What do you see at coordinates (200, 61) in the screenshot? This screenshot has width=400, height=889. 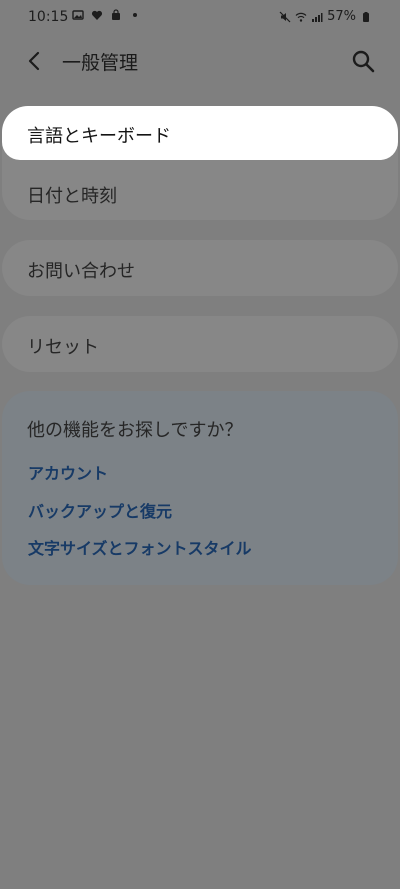 I see `app-header: 一般管理` at bounding box center [200, 61].